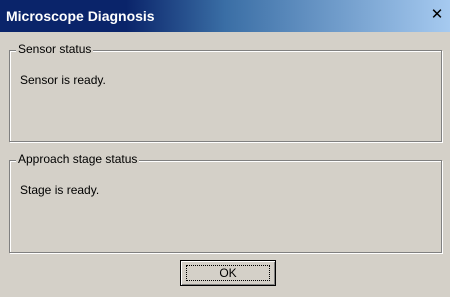 This screenshot has width=450, height=297. I want to click on ok-button-label: OK, so click(228, 273).